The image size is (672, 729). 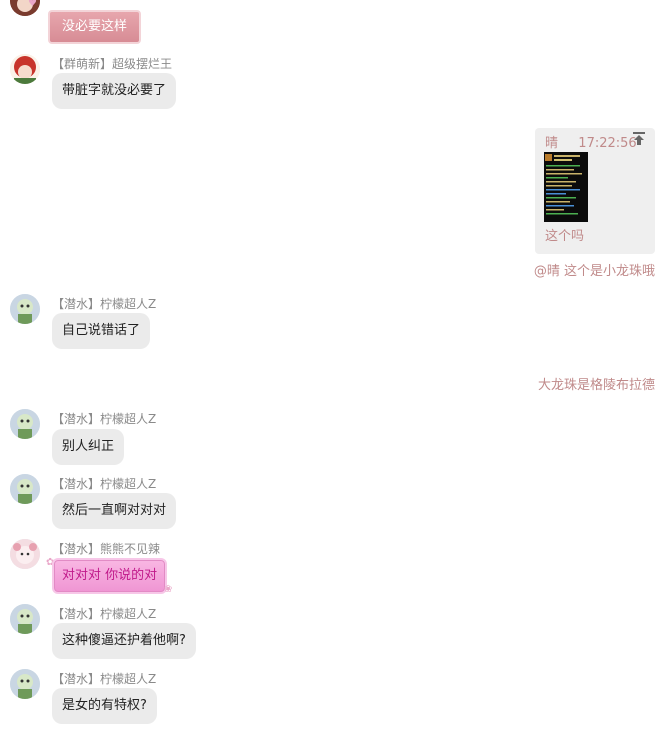 I want to click on quote-sender: 晴, so click(x=552, y=143).